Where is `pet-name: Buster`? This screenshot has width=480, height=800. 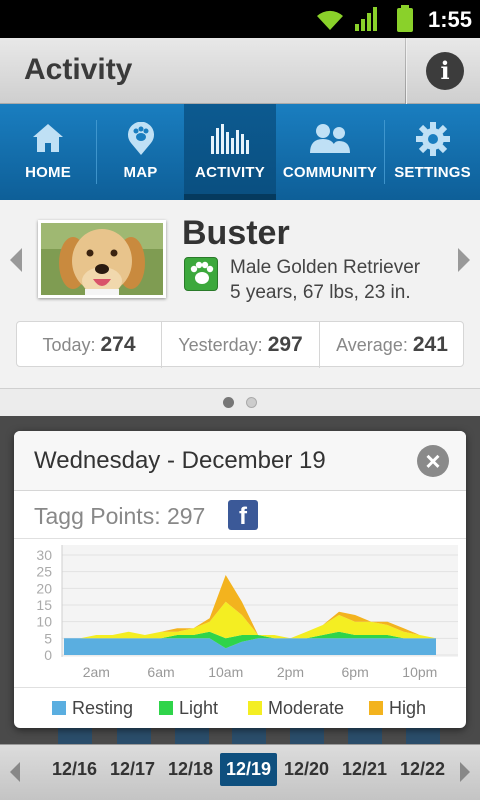
pet-name: Buster is located at coordinates (236, 233).